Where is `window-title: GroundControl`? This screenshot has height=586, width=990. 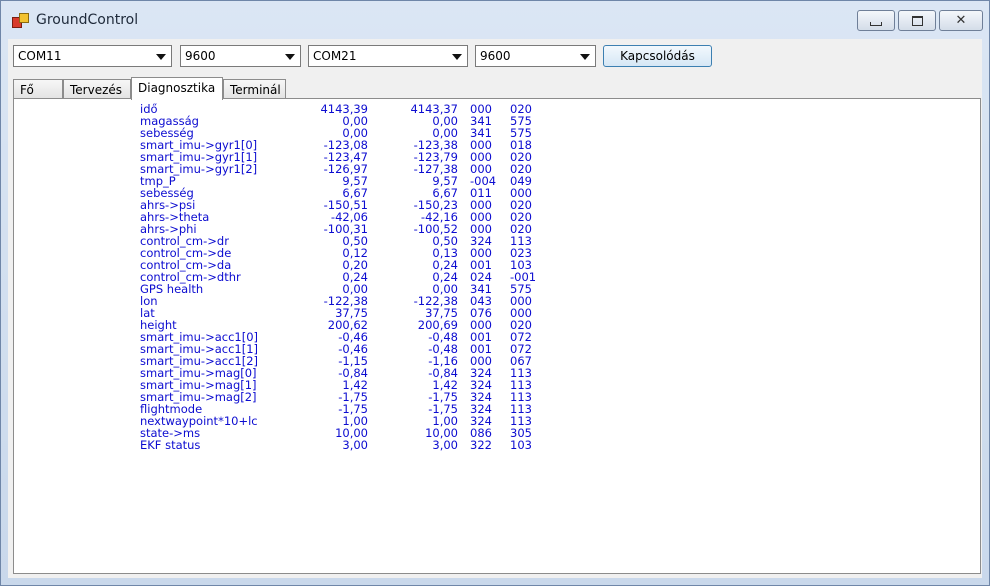
window-title: GroundControl is located at coordinates (87, 20).